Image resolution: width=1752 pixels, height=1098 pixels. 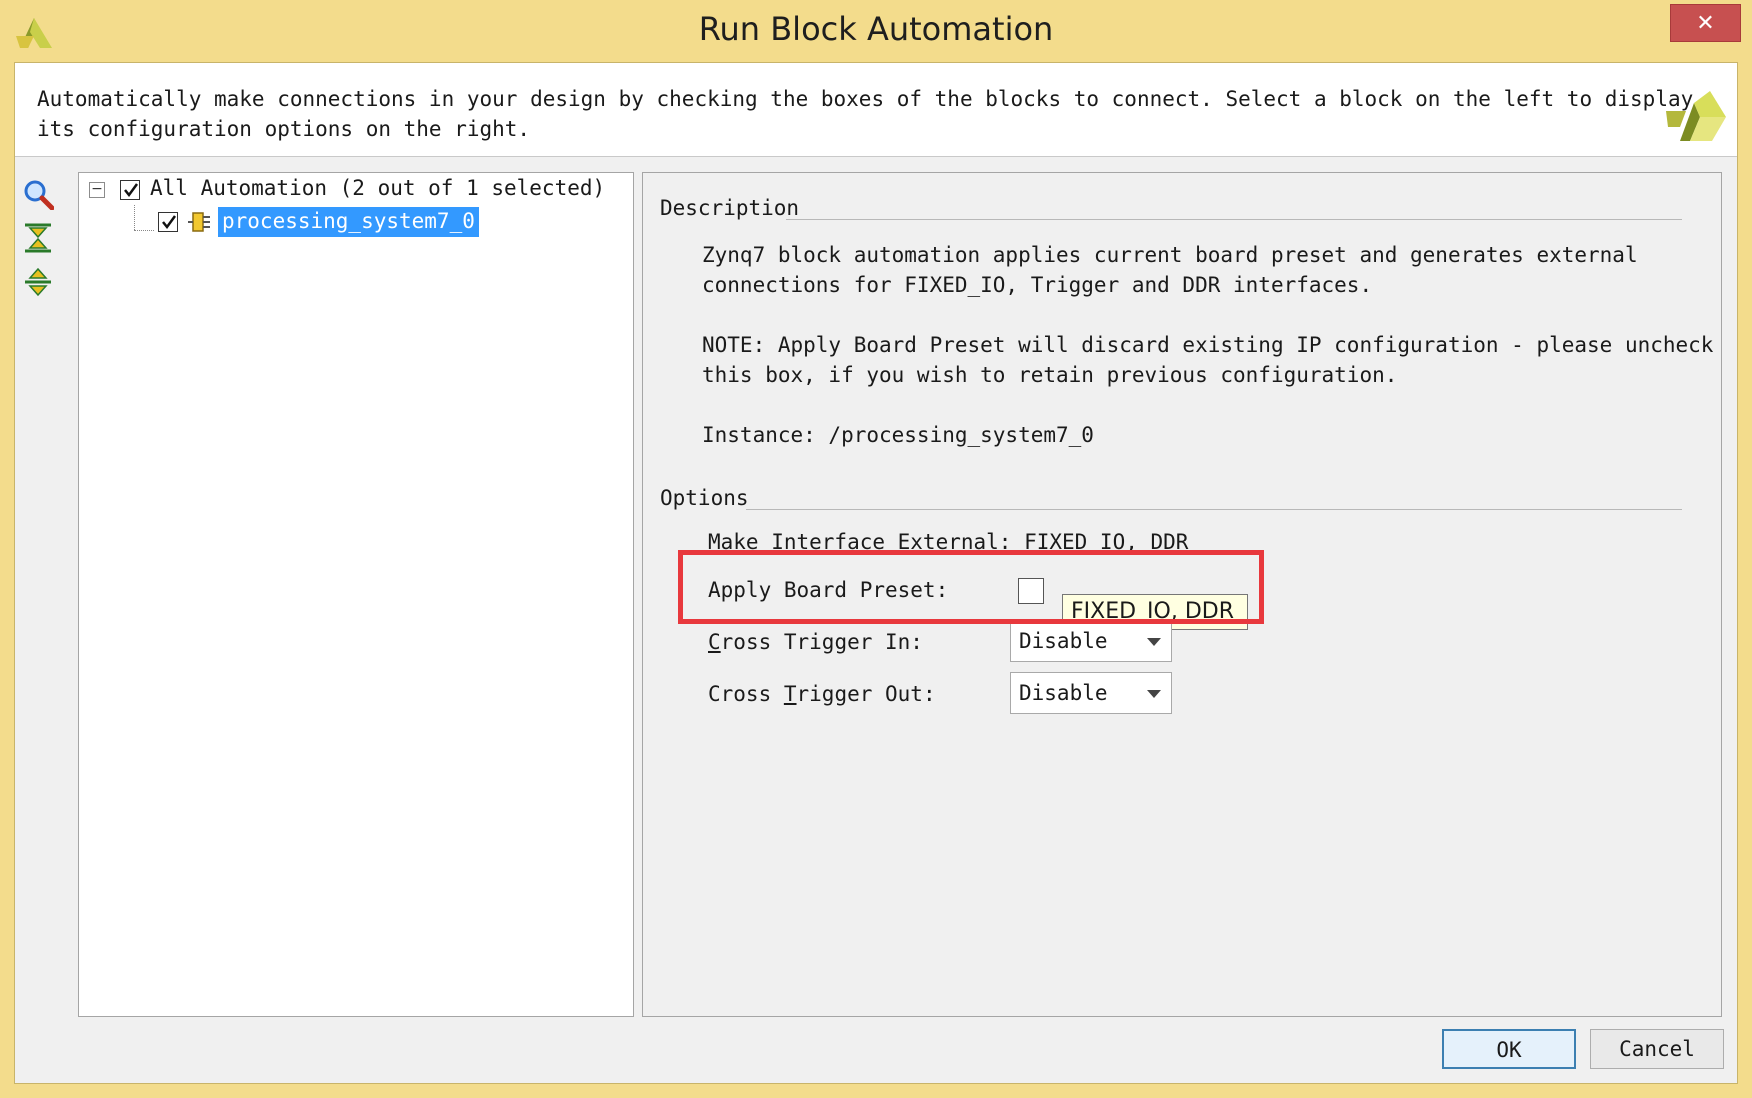 I want to click on close-button: ✕, so click(x=1705, y=23).